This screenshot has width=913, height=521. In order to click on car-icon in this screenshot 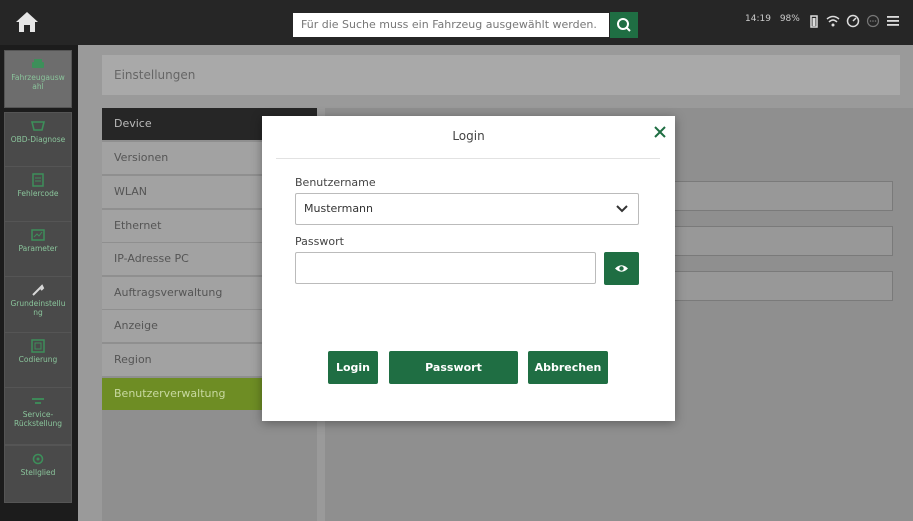, I will do `click(38, 63)`.